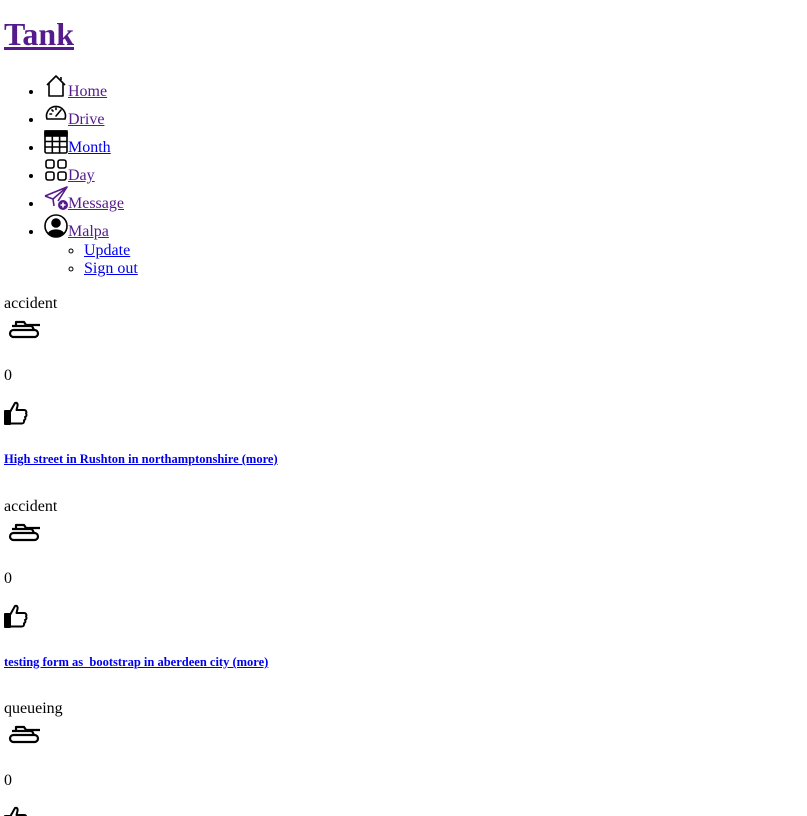  What do you see at coordinates (184, 251) in the screenshot?
I see `user-submenu-item: Update` at bounding box center [184, 251].